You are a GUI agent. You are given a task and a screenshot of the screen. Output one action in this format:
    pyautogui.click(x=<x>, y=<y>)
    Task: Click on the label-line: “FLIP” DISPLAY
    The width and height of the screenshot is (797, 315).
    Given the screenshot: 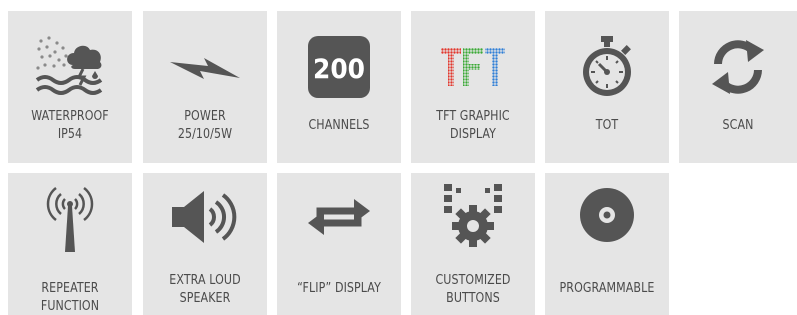 What is the action you would take?
    pyautogui.click(x=339, y=288)
    